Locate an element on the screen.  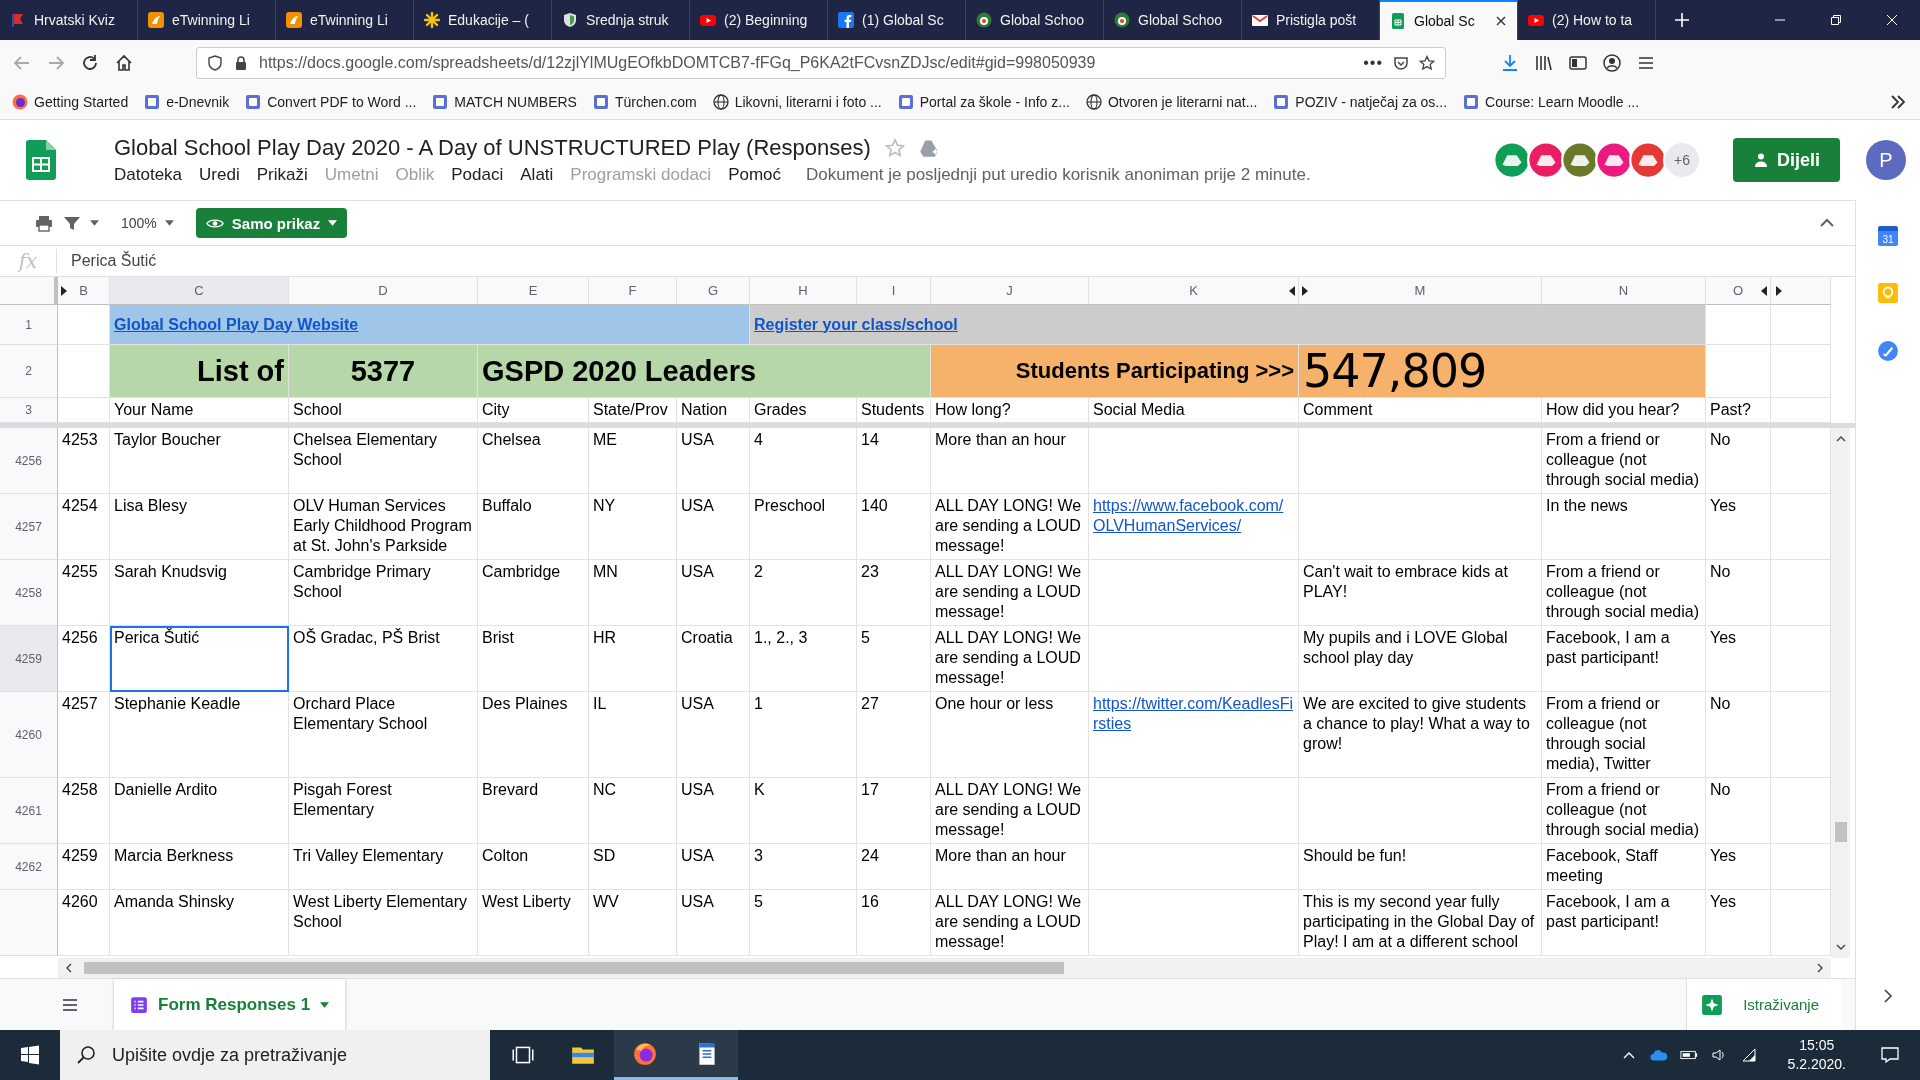
menu-item: Pomoć is located at coordinates (755, 175).